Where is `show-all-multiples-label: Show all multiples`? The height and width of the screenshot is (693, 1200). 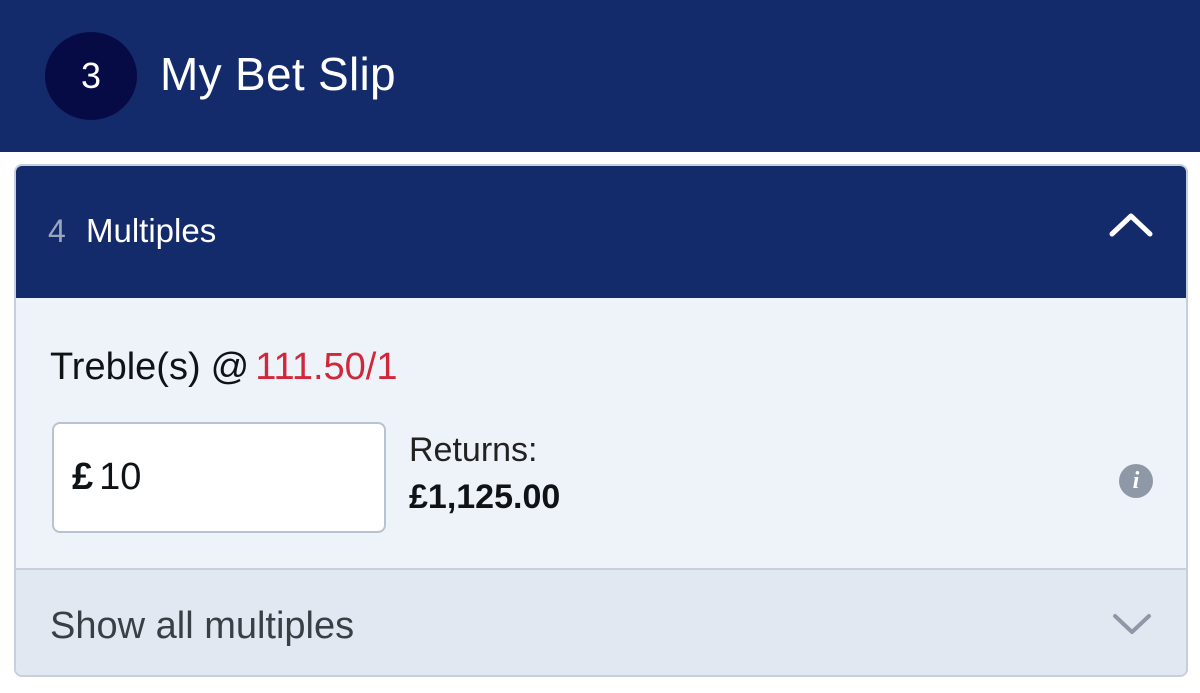
show-all-multiples-label: Show all multiples is located at coordinates (202, 626).